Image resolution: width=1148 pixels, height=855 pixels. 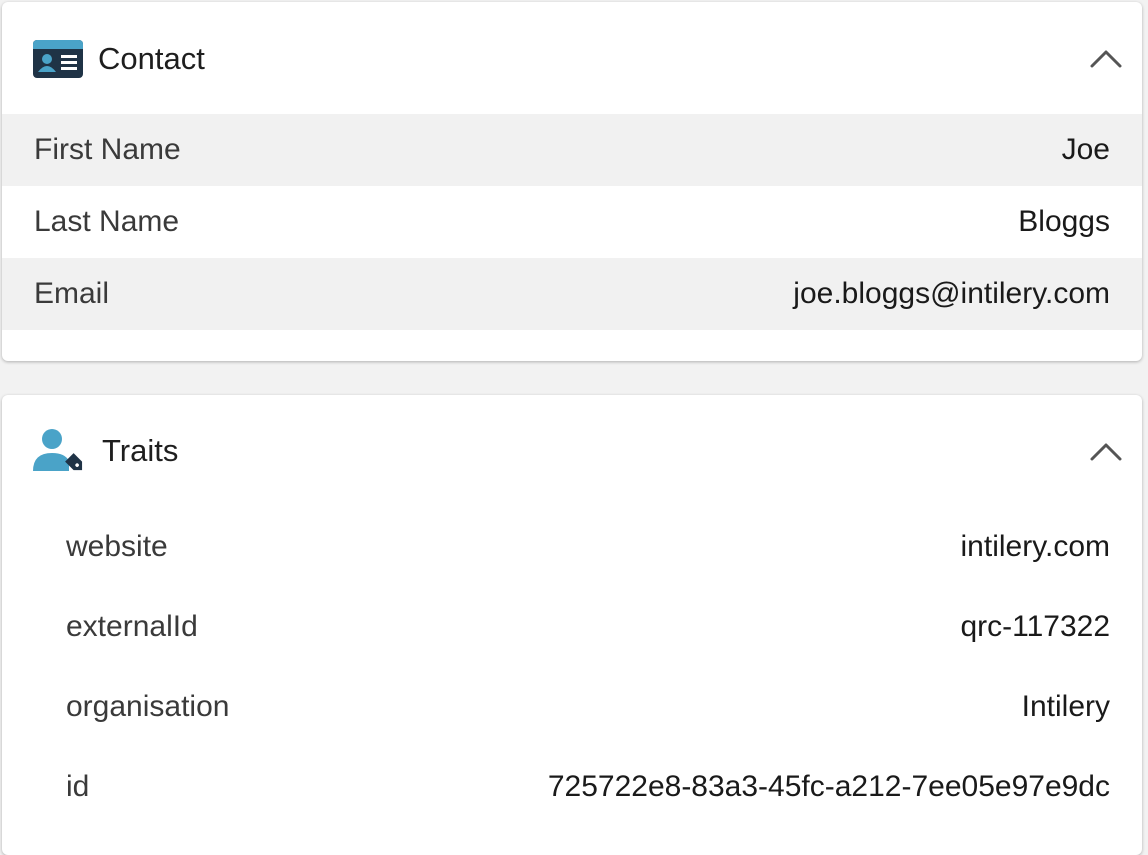 What do you see at coordinates (1035, 546) in the screenshot?
I see `trait-value: intilery.com` at bounding box center [1035, 546].